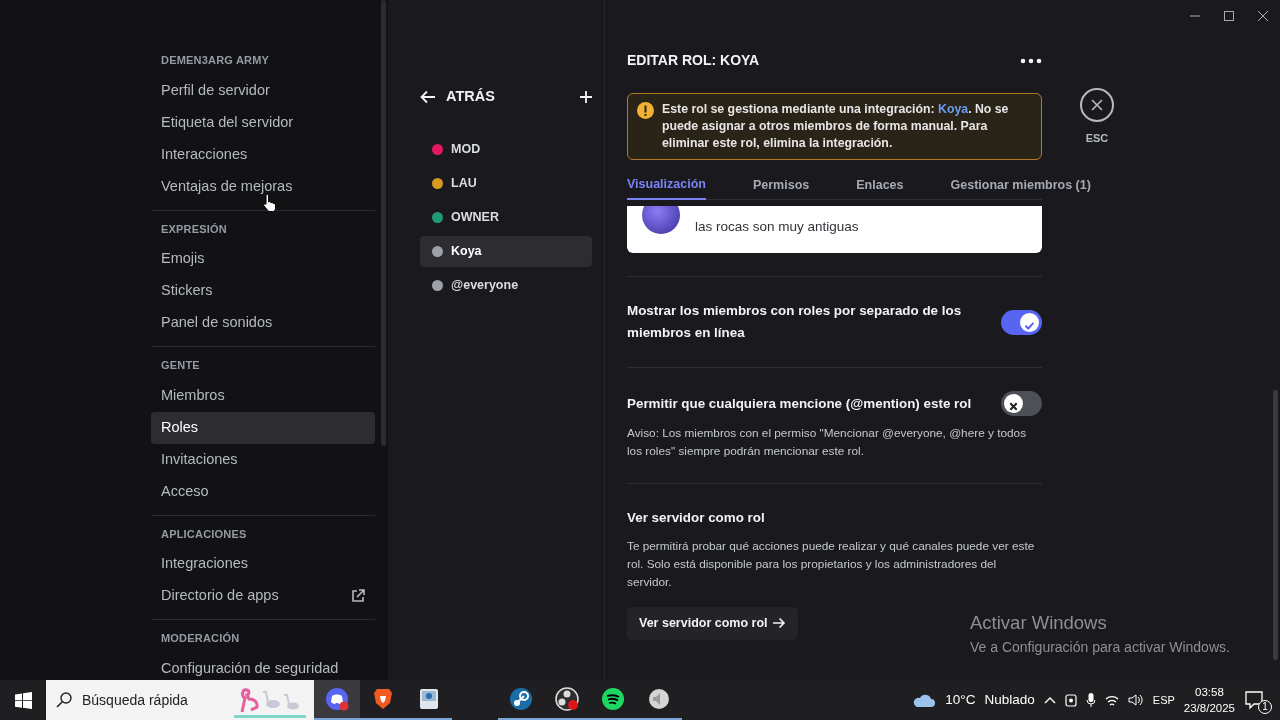  Describe the element at coordinates (1254, 700) in the screenshot. I see `notification-icon` at that location.